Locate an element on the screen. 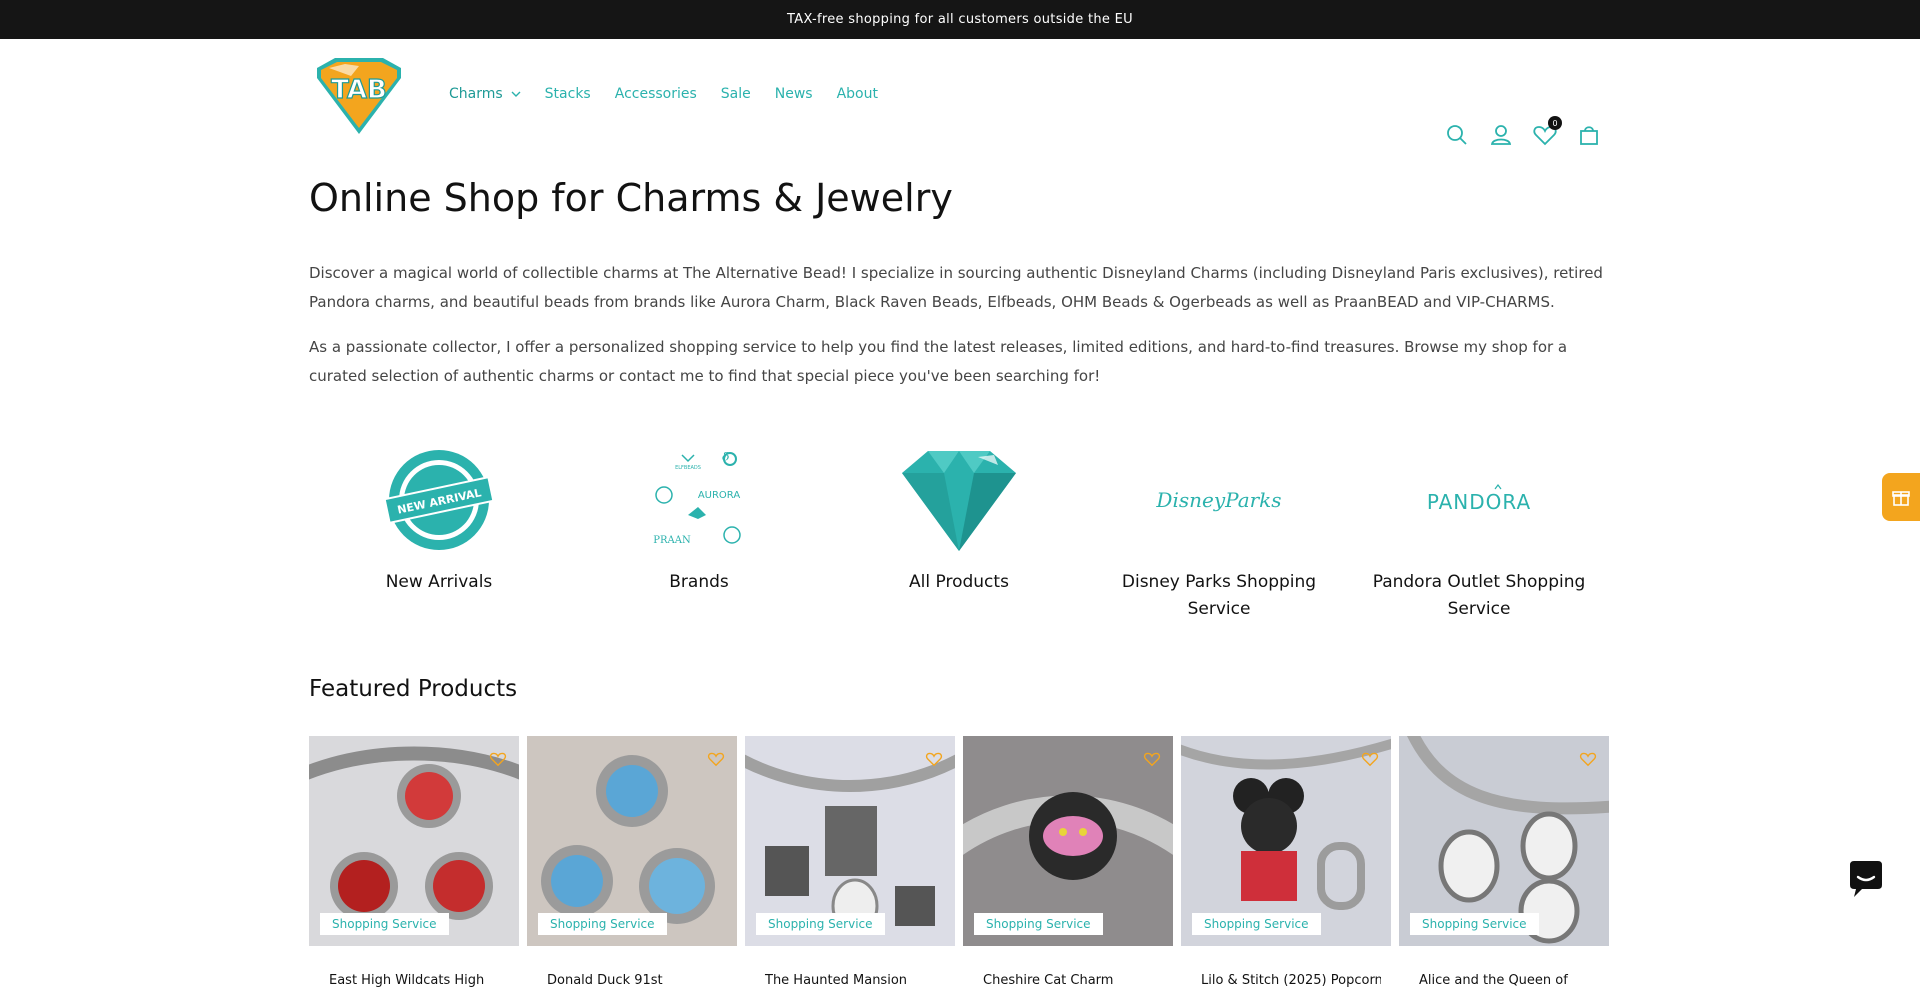 The width and height of the screenshot is (1920, 993). category-all-products: All Products is located at coordinates (959, 534).